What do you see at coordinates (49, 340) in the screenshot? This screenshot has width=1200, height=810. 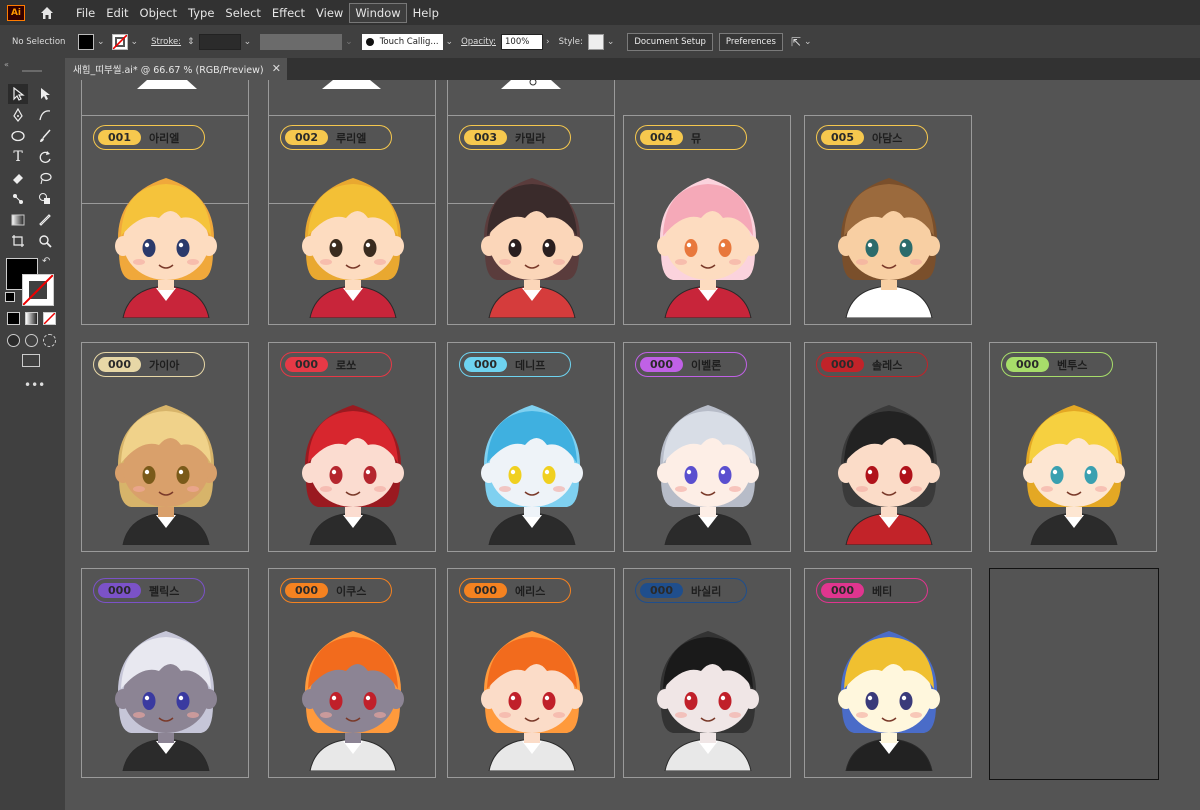 I see `draw-inside-icon` at bounding box center [49, 340].